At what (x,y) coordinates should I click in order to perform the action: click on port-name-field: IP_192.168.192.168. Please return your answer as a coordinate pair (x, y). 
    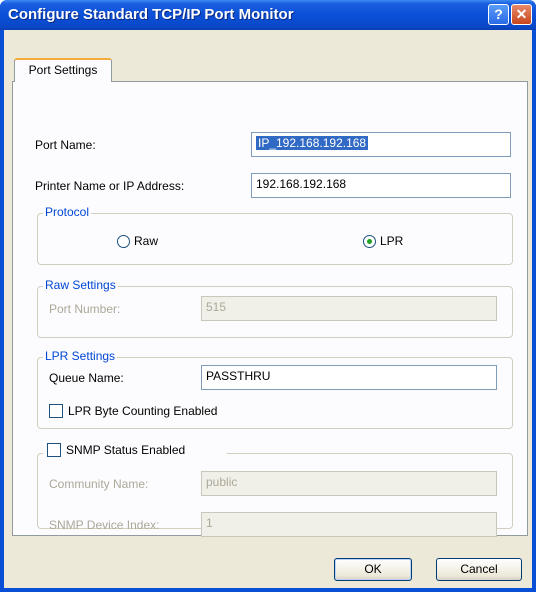
    Looking at the image, I should click on (381, 144).